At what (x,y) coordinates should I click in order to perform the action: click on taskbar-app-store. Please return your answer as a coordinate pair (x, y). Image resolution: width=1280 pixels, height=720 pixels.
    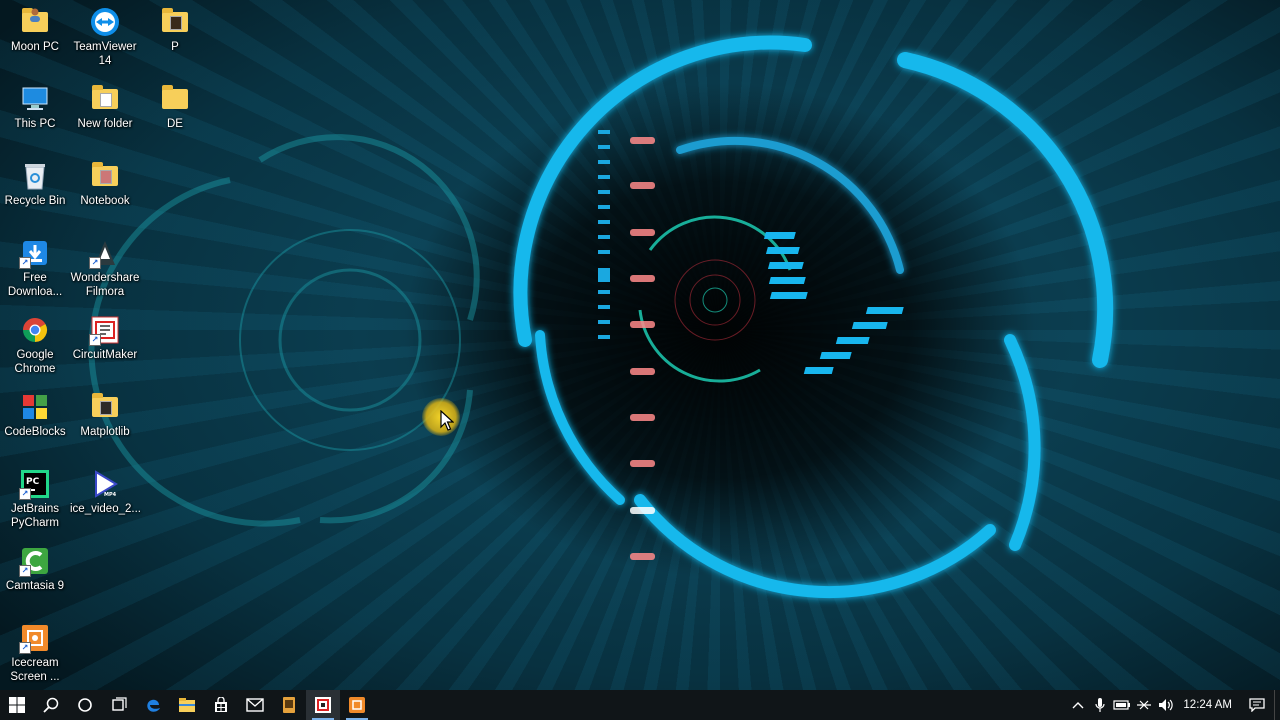
    Looking at the image, I should click on (221, 705).